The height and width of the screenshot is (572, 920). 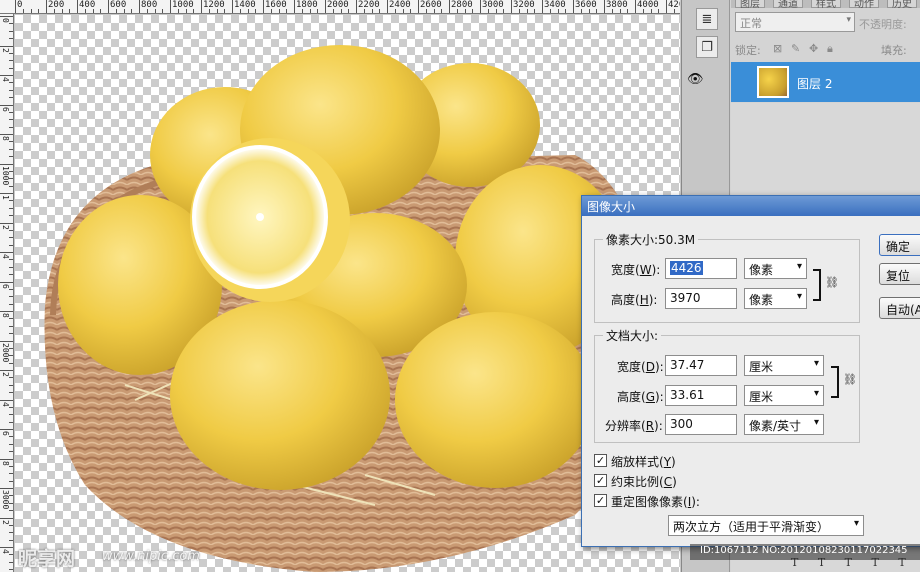 I want to click on ruler-label: 1600, so click(x=276, y=5).